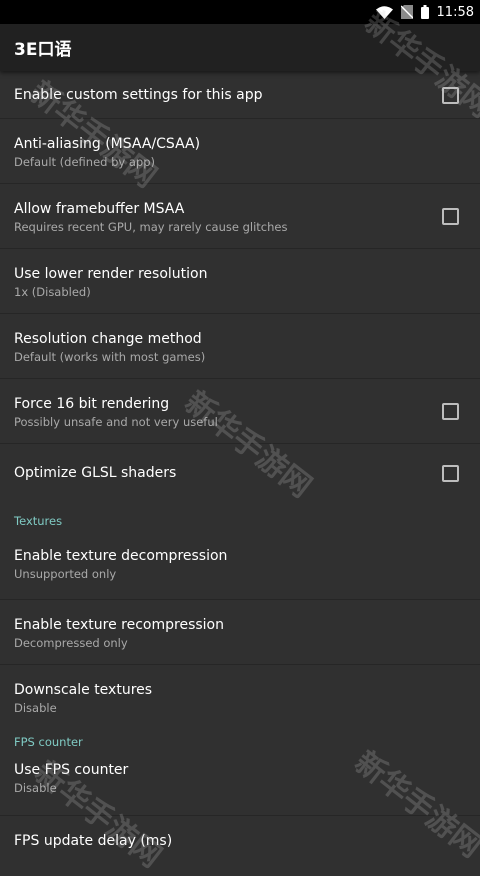  Describe the element at coordinates (52, 292) in the screenshot. I see `setting-summary: 1x (Disabled)` at that location.